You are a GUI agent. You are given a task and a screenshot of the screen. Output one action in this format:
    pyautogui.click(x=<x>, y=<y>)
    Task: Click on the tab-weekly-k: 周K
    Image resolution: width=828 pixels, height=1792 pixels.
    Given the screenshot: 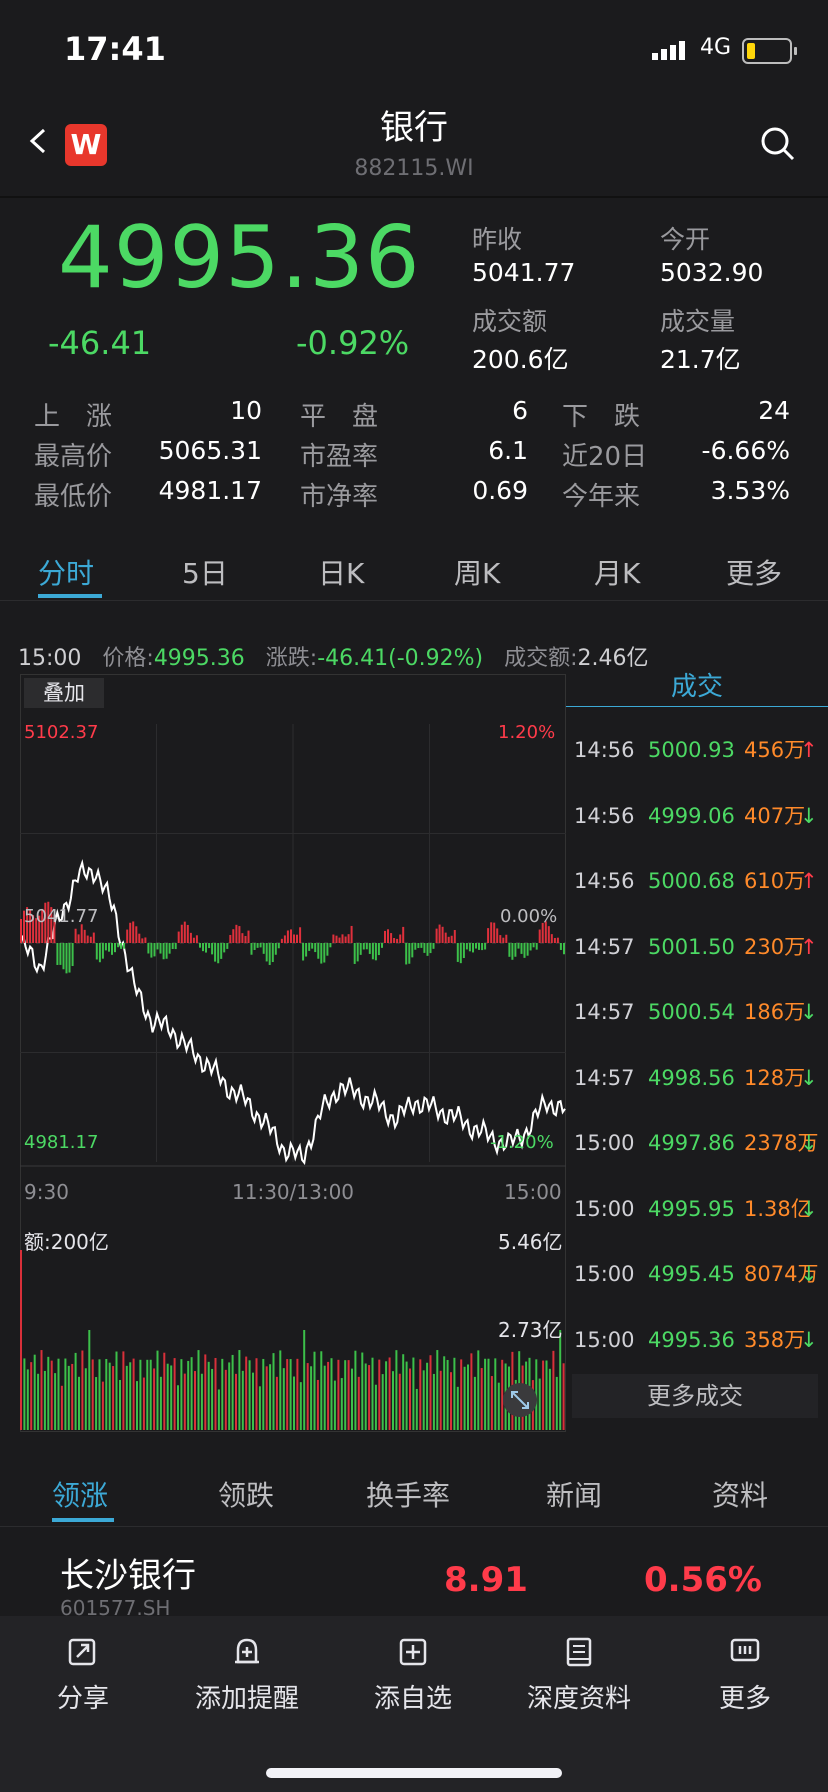 What is the action you would take?
    pyautogui.click(x=477, y=572)
    